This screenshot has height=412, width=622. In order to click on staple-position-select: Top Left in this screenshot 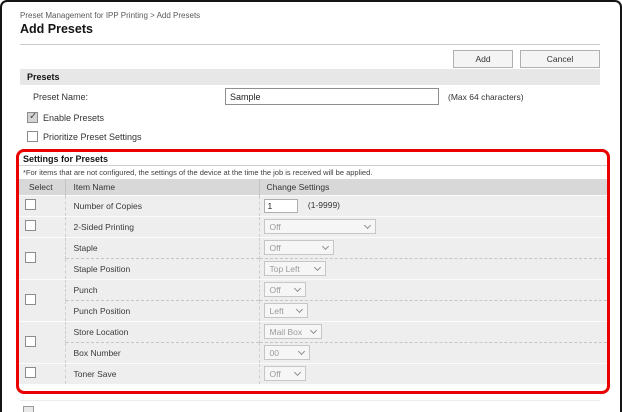, I will do `click(294, 268)`.